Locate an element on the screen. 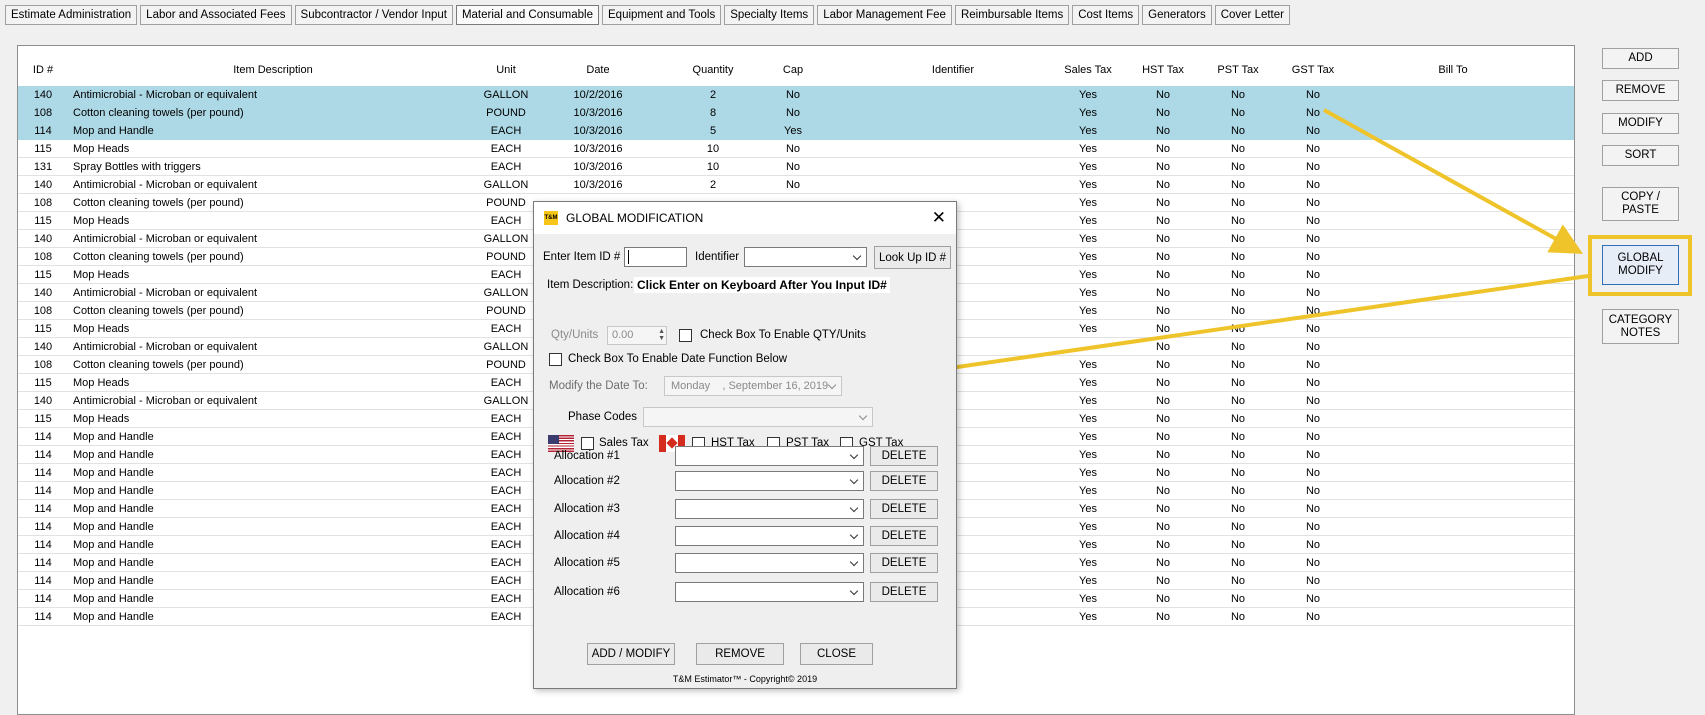  item-description-label: Item Description: is located at coordinates (590, 285).